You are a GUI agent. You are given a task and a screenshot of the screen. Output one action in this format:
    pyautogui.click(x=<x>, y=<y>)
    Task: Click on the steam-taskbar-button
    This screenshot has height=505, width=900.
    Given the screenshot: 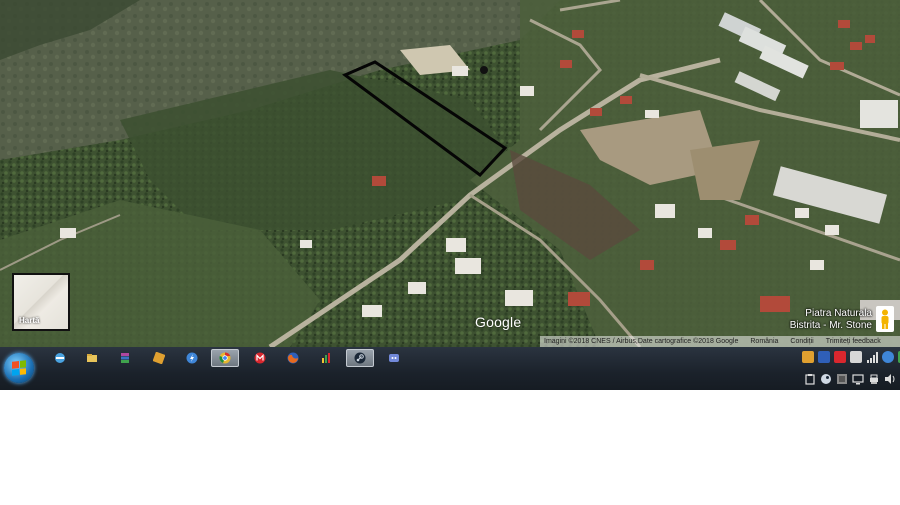 What is the action you would take?
    pyautogui.click(x=360, y=358)
    